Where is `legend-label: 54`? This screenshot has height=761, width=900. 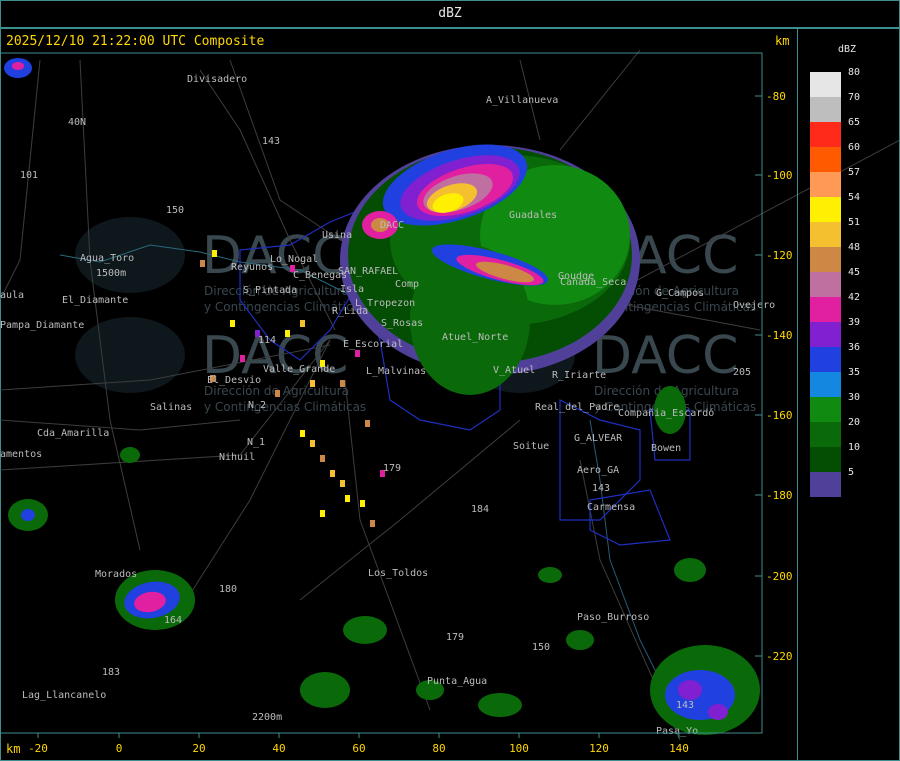
legend-label: 54 is located at coordinates (854, 197).